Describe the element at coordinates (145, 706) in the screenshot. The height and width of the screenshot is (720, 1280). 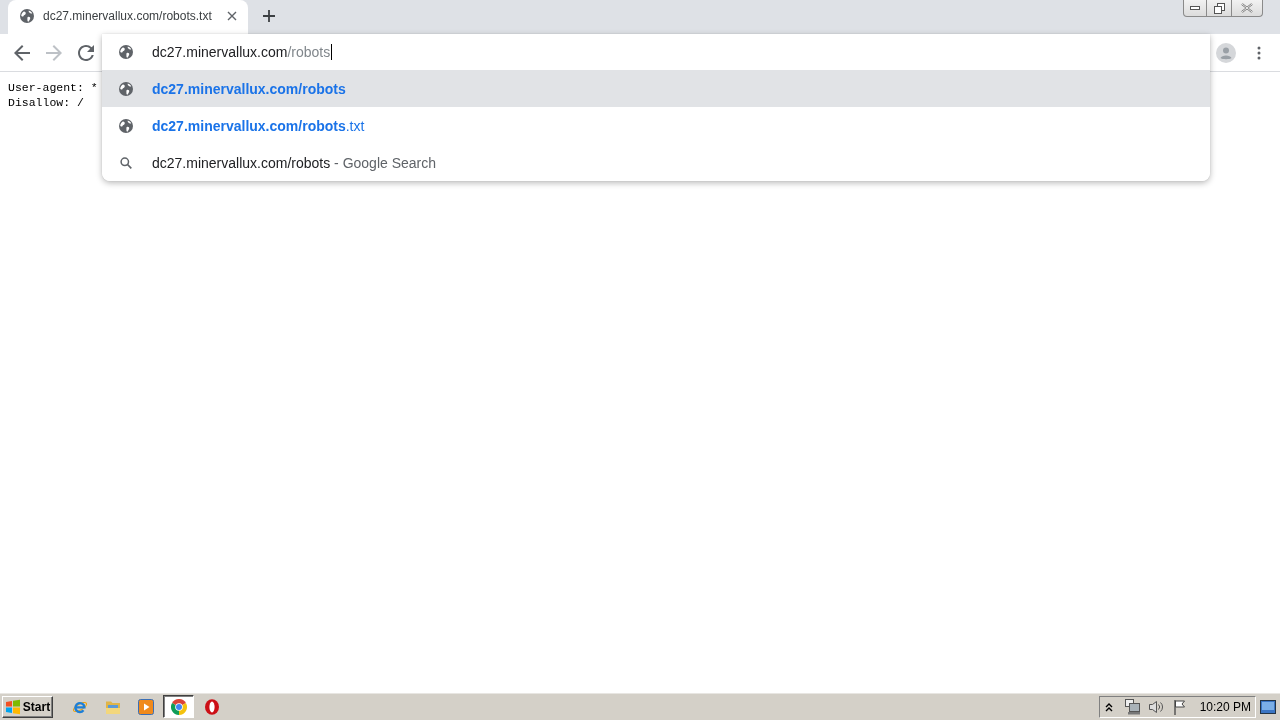
I see `play-icon` at that location.